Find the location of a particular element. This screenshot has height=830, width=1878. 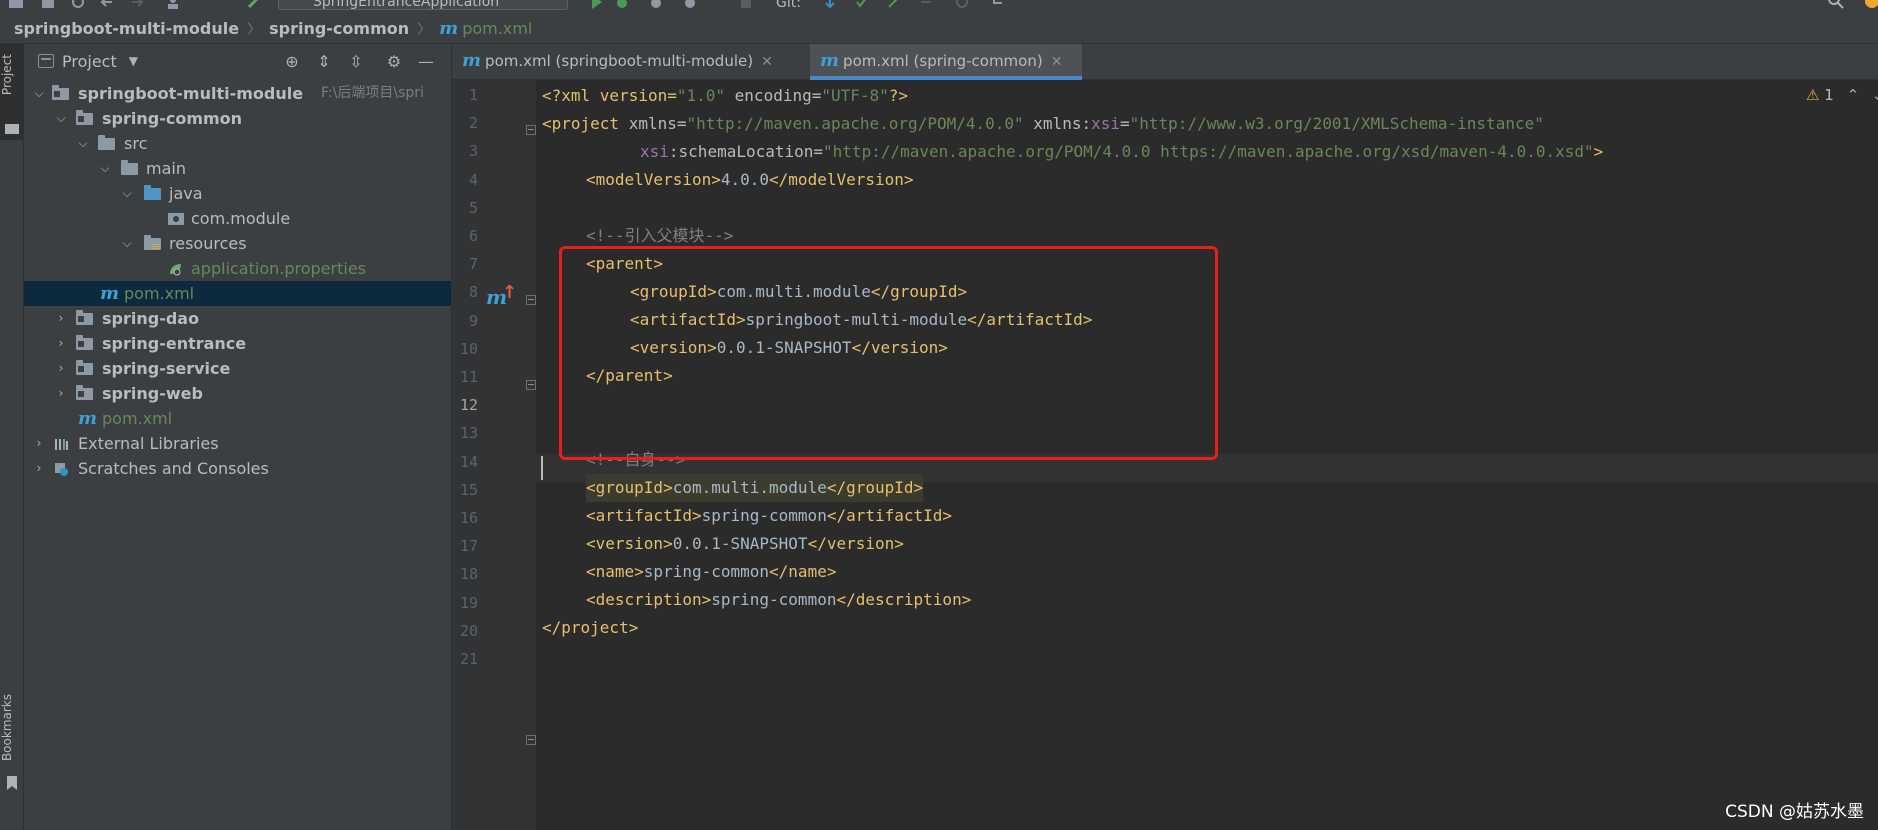

expand-all-icon: ⇕ is located at coordinates (324, 62).